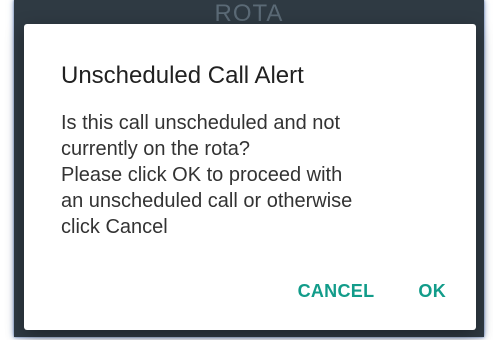 The height and width of the screenshot is (340, 493). I want to click on ok-button: OK, so click(432, 291).